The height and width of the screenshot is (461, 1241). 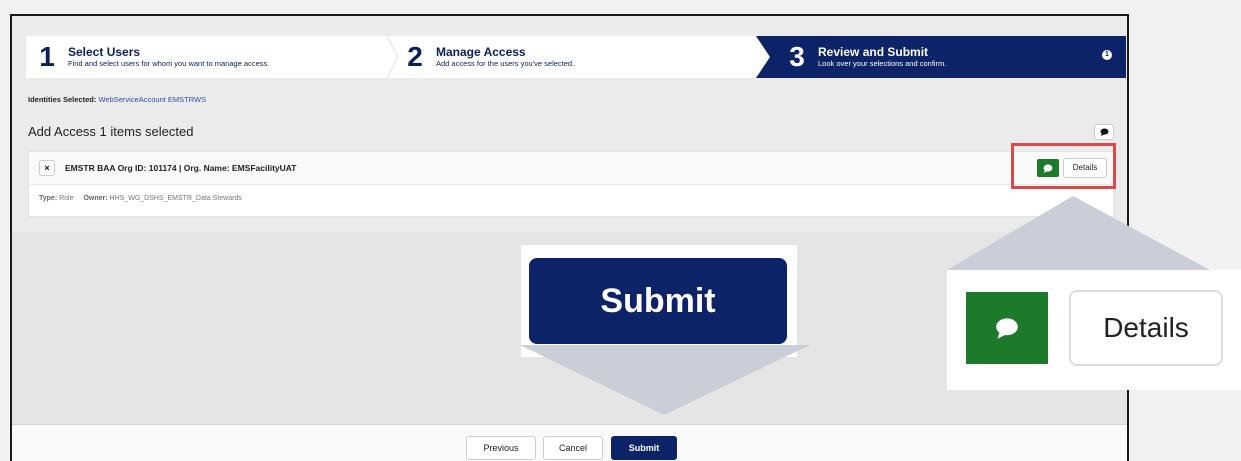 I want to click on comment-button, so click(x=1104, y=132).